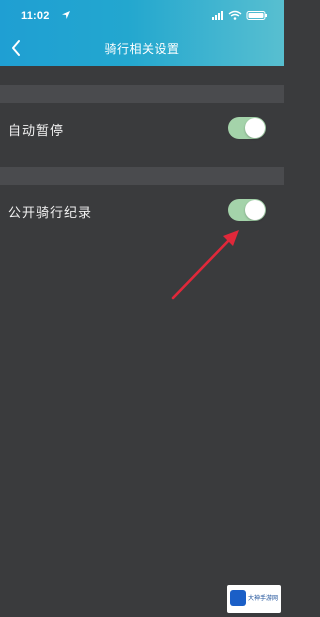  What do you see at coordinates (263, 598) in the screenshot?
I see `watermark-text: 大神手游网` at bounding box center [263, 598].